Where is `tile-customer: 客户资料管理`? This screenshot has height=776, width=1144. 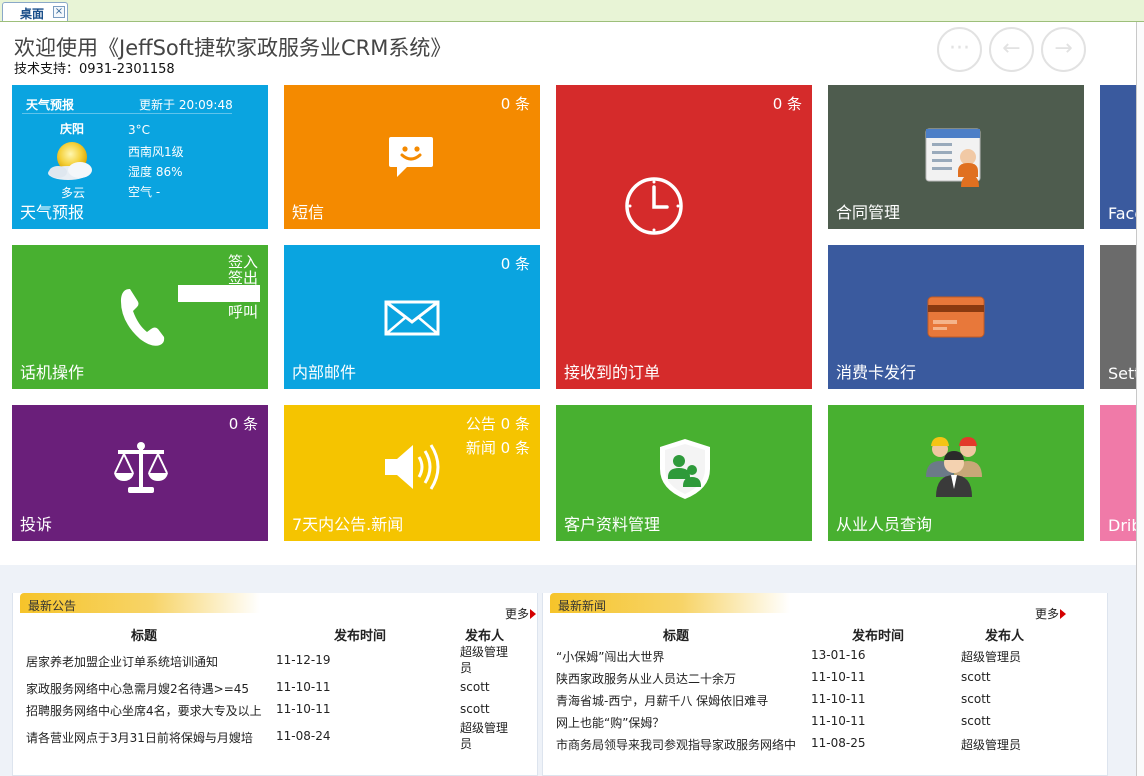
tile-customer: 客户资料管理 is located at coordinates (684, 473).